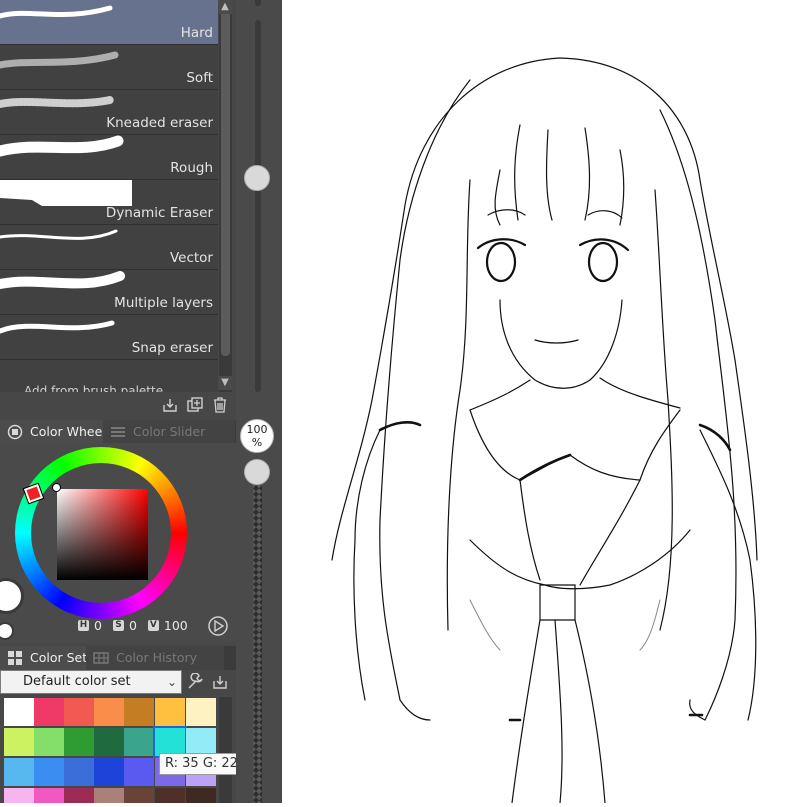 This screenshot has height=807, width=788. Describe the element at coordinates (77, 681) in the screenshot. I see `dropdown-value: Default color set` at that location.